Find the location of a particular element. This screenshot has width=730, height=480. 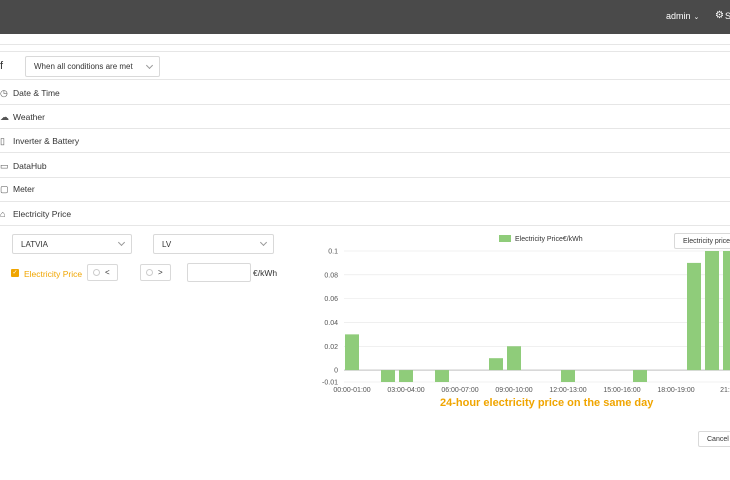

user-menu: admin ⌄ is located at coordinates (682, 16).